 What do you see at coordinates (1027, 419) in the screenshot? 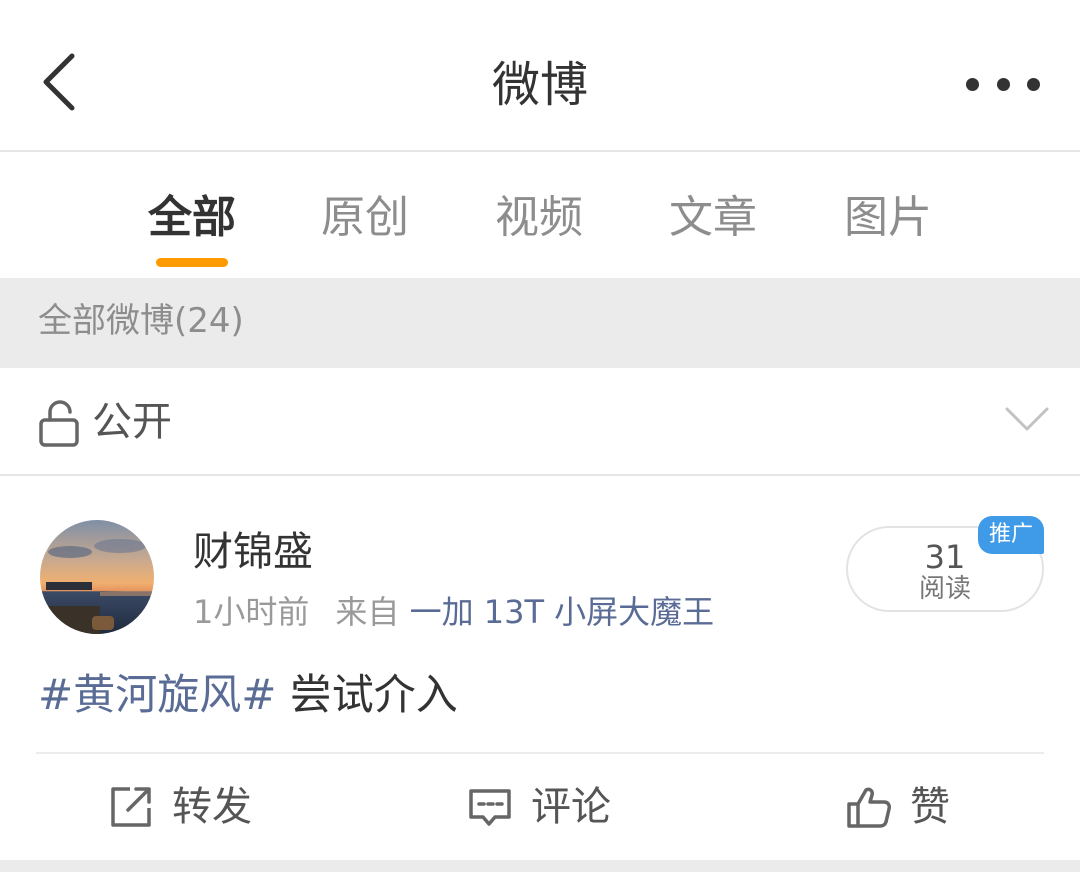
I see `chevron-down-icon` at bounding box center [1027, 419].